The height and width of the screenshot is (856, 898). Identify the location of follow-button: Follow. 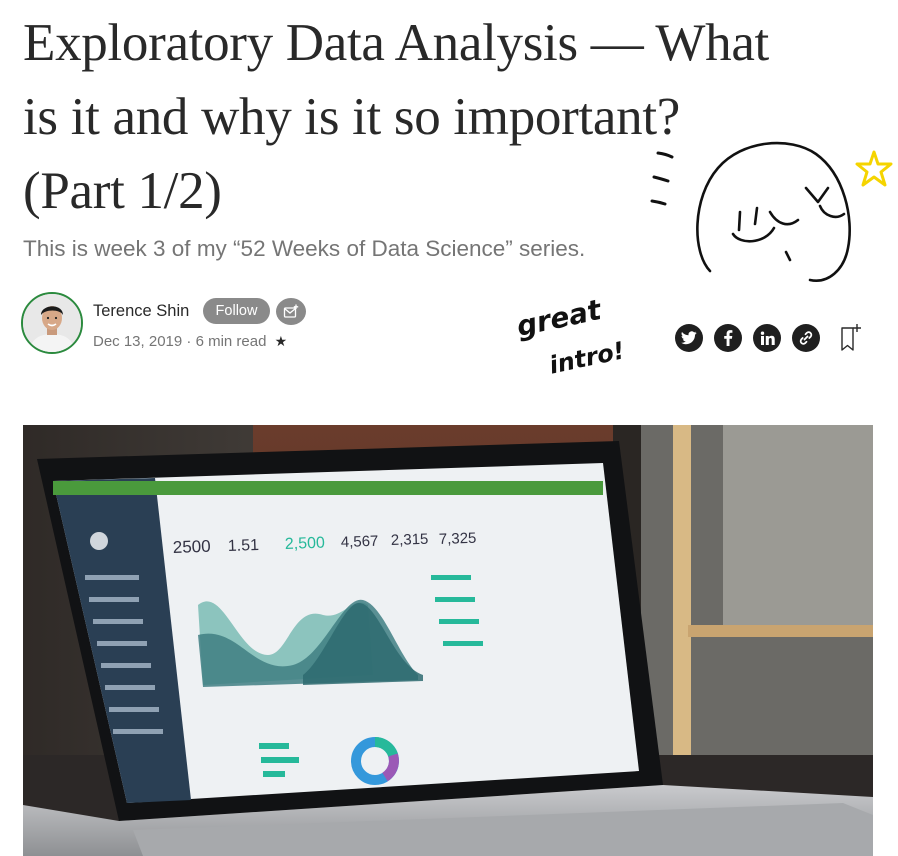
(236, 311).